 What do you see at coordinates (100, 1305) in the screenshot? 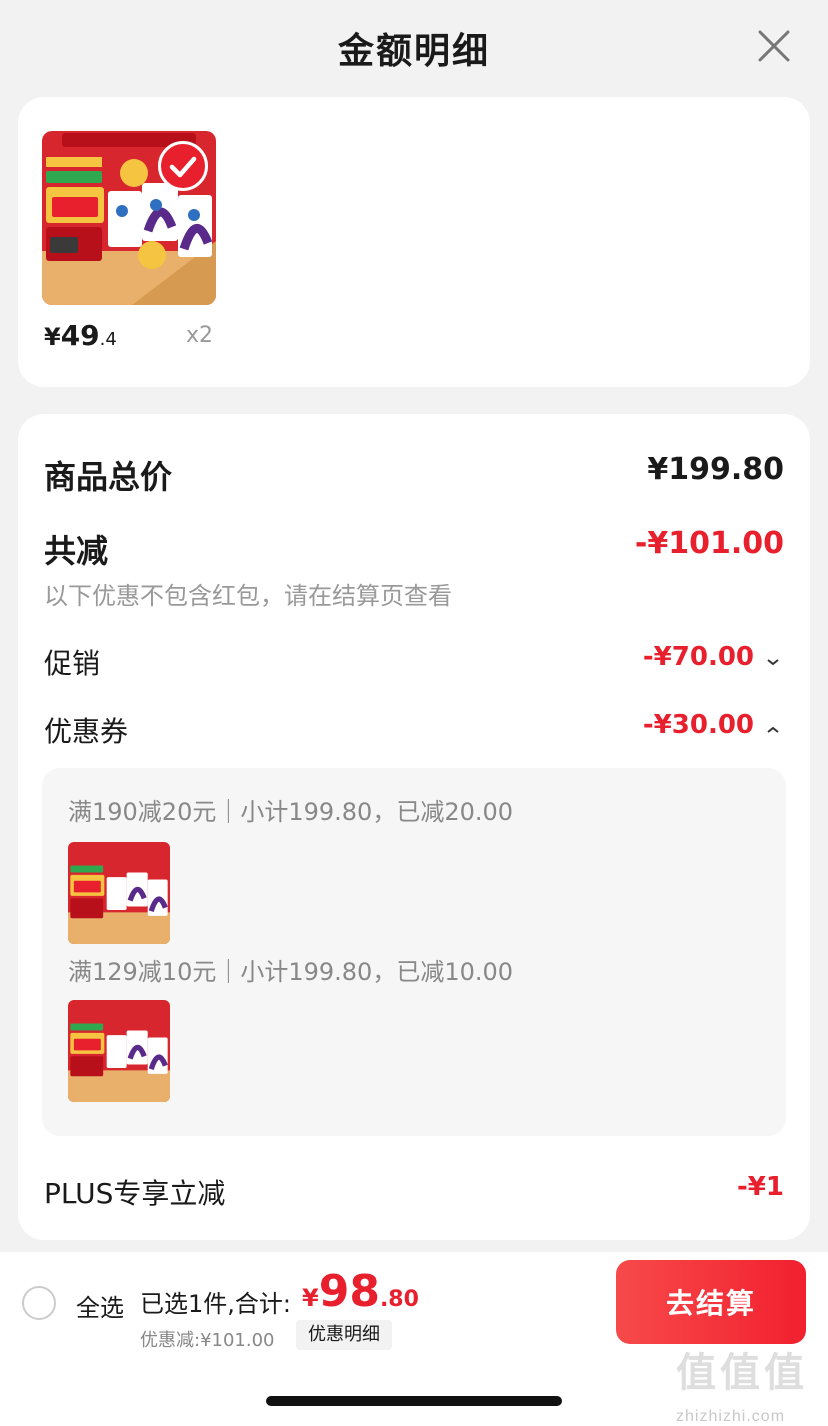
I see `select-all-label: 全选` at bounding box center [100, 1305].